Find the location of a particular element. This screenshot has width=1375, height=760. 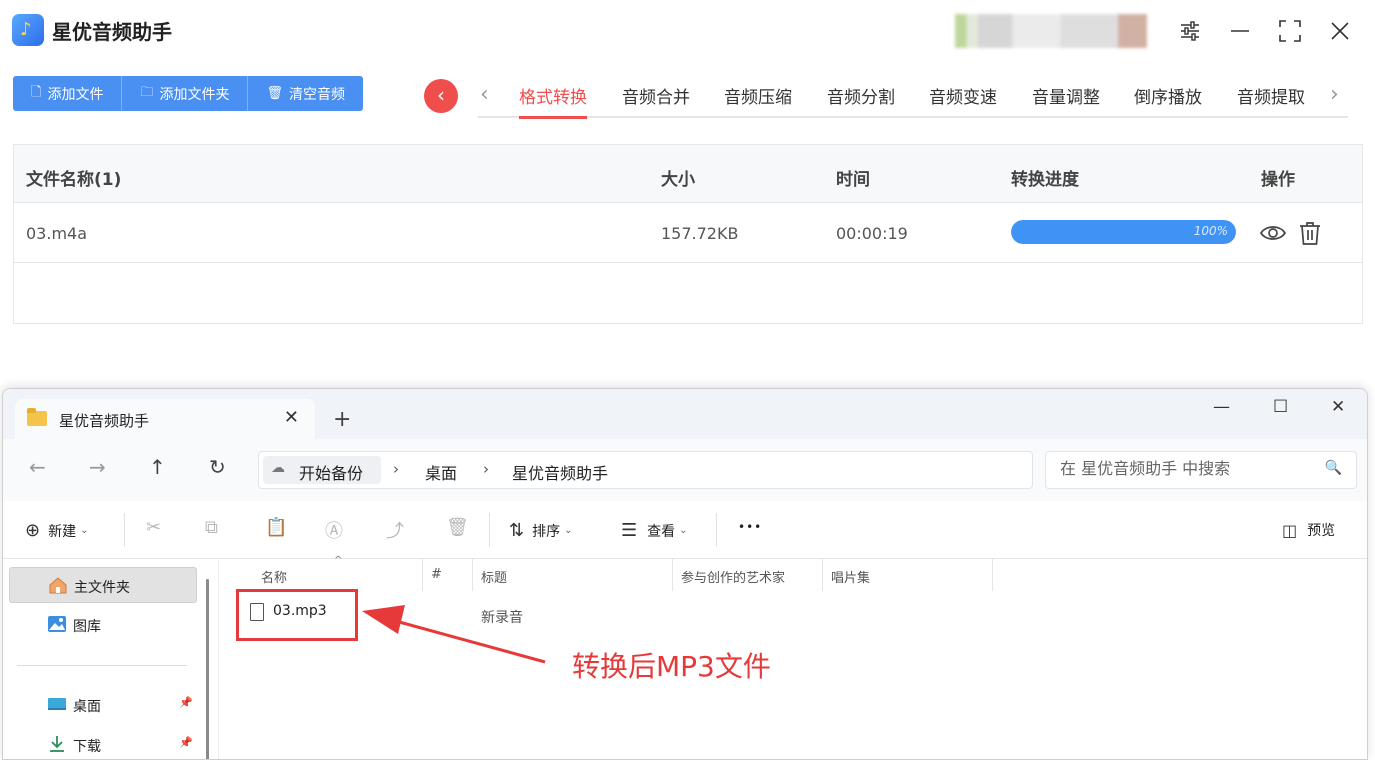

annotation-text: 转换后MP3文件 is located at coordinates (671, 666).